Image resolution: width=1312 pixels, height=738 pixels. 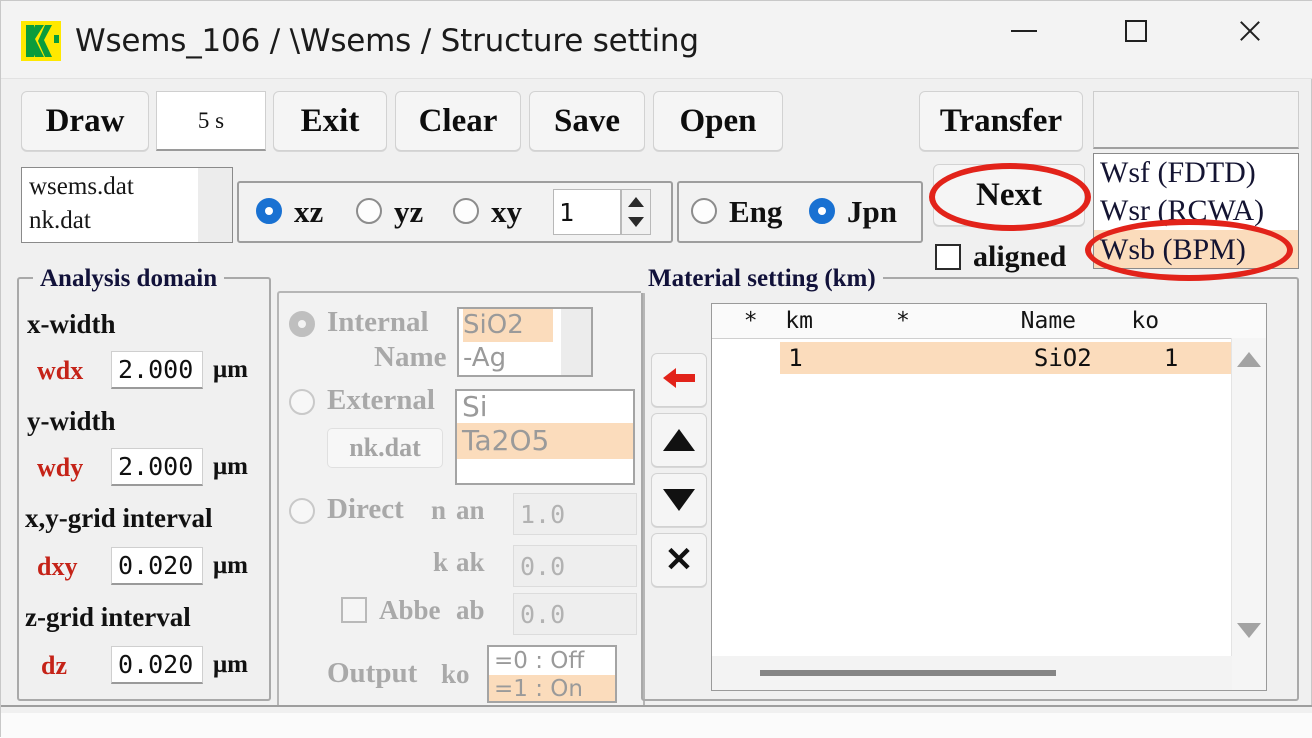 What do you see at coordinates (575, 514) in the screenshot?
I see `direct-n-input: 1.0` at bounding box center [575, 514].